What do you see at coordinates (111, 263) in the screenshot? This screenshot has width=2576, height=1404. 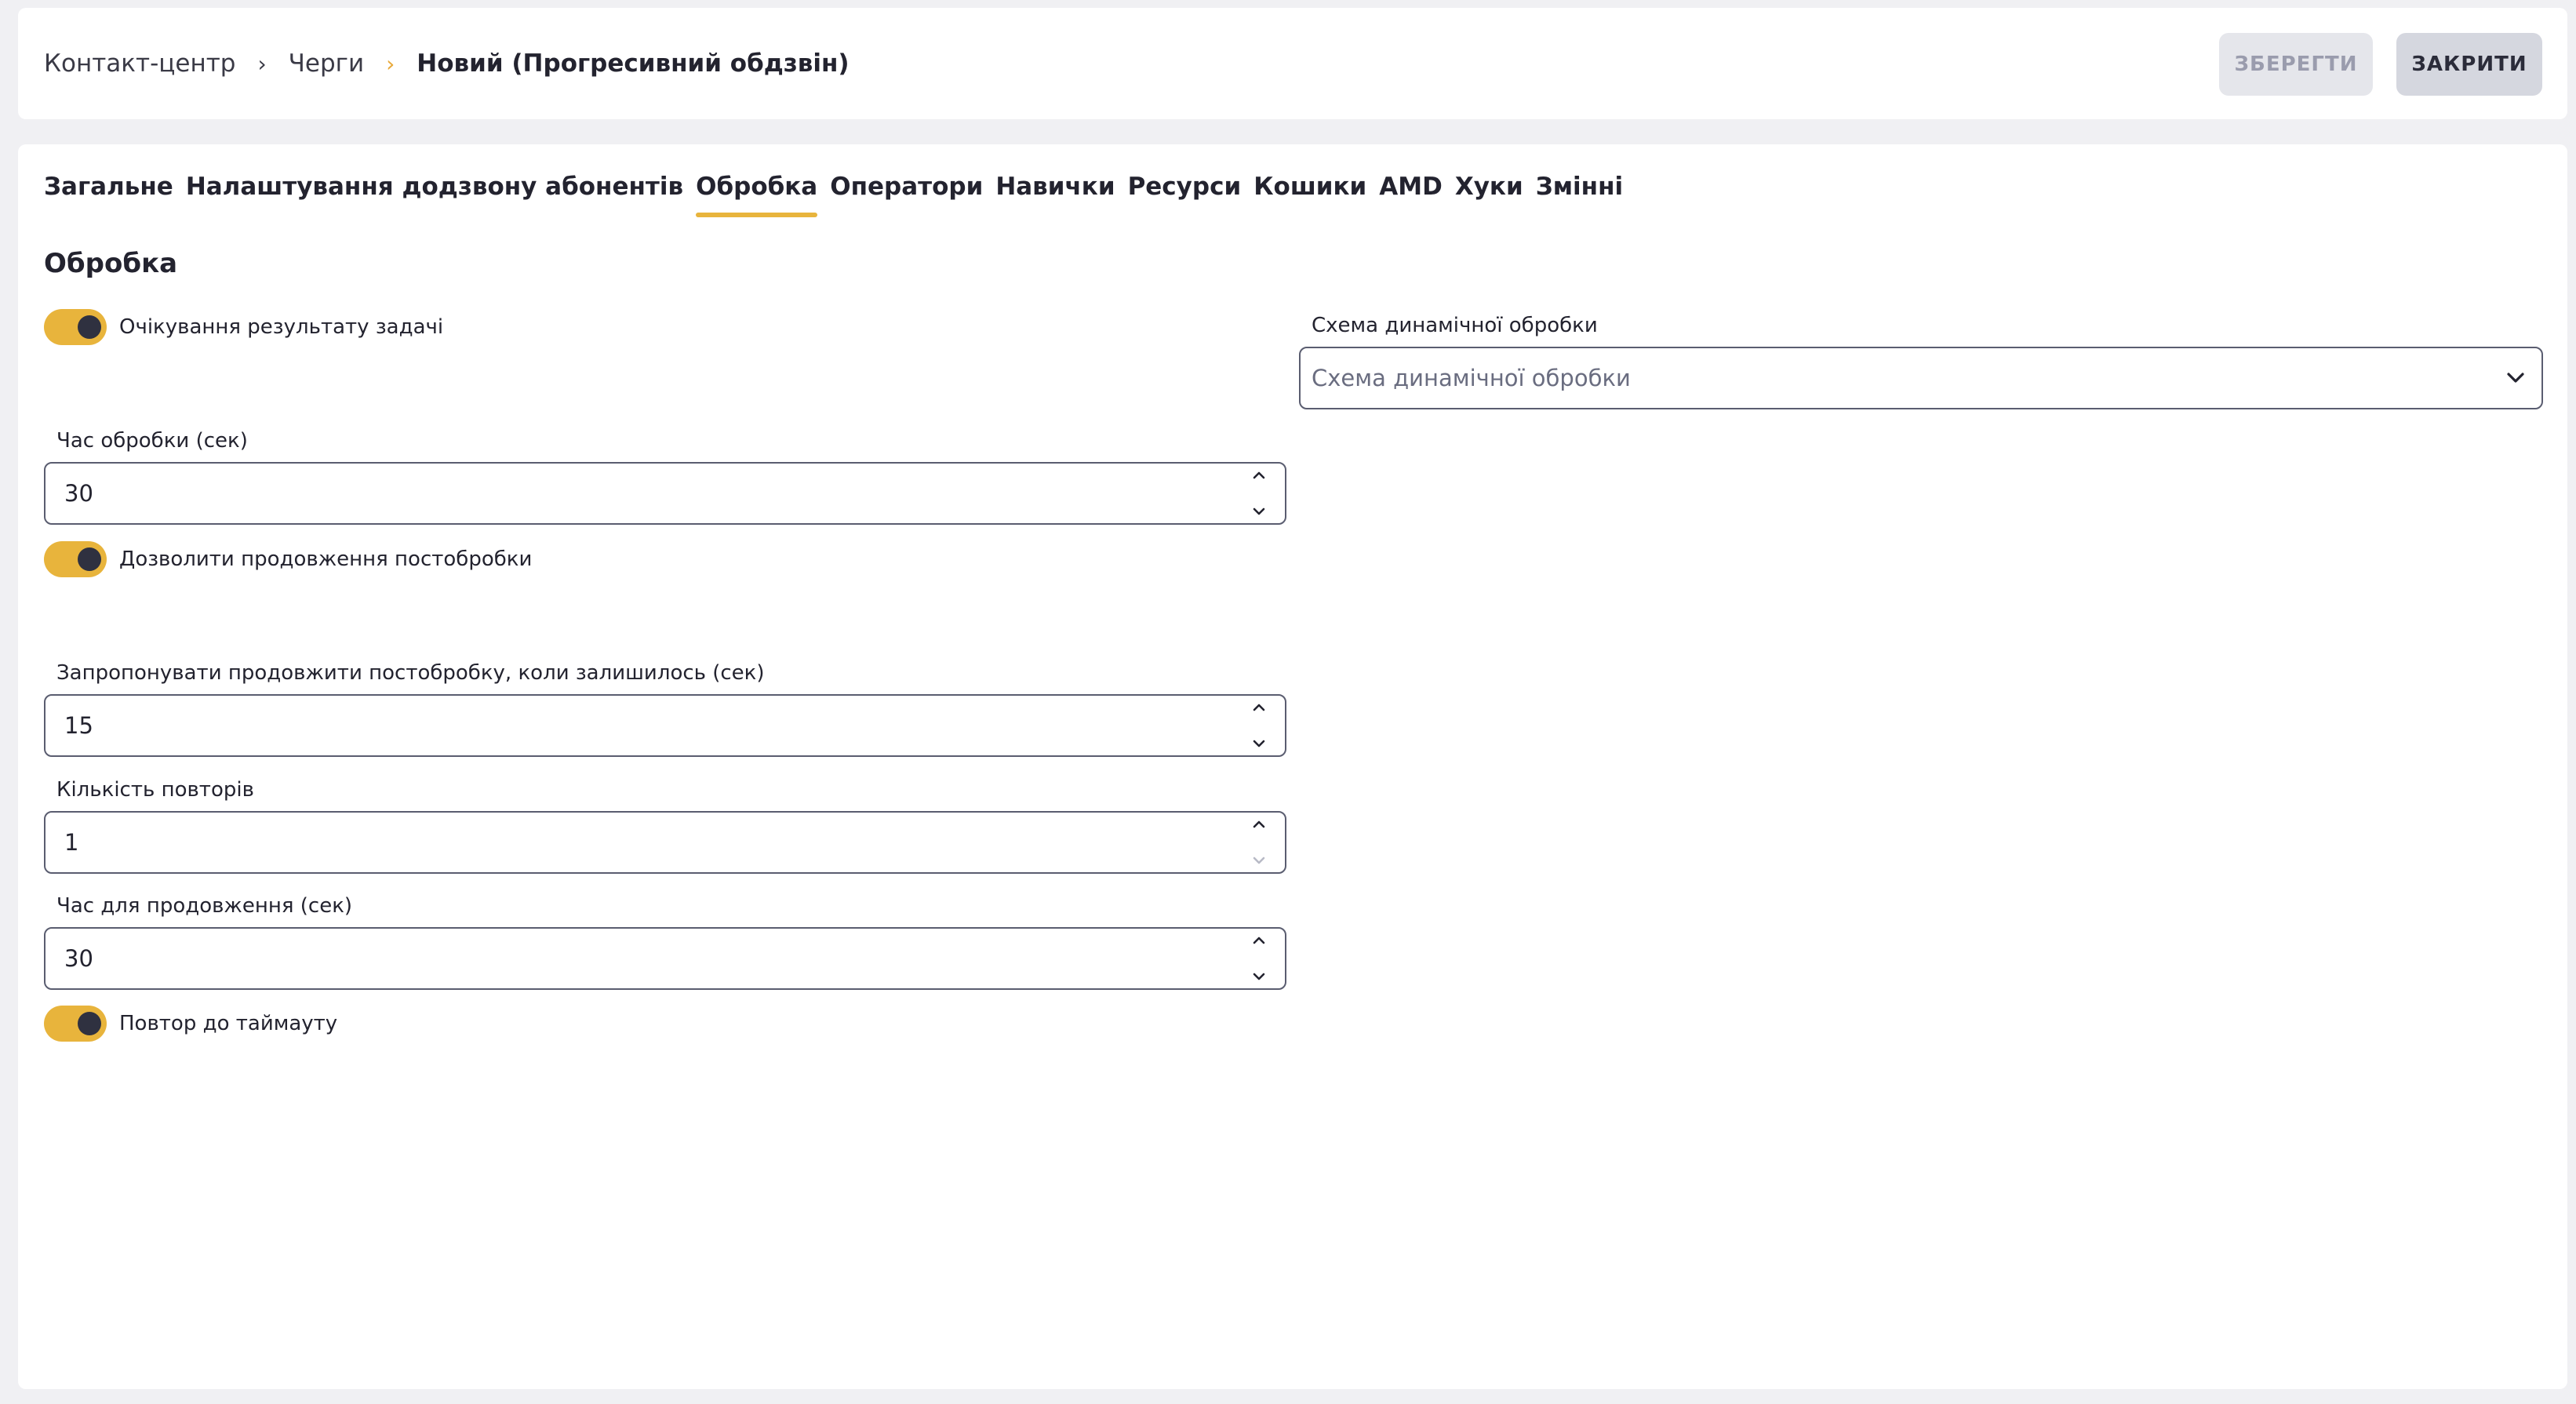 I see `section-title: Обробка` at bounding box center [111, 263].